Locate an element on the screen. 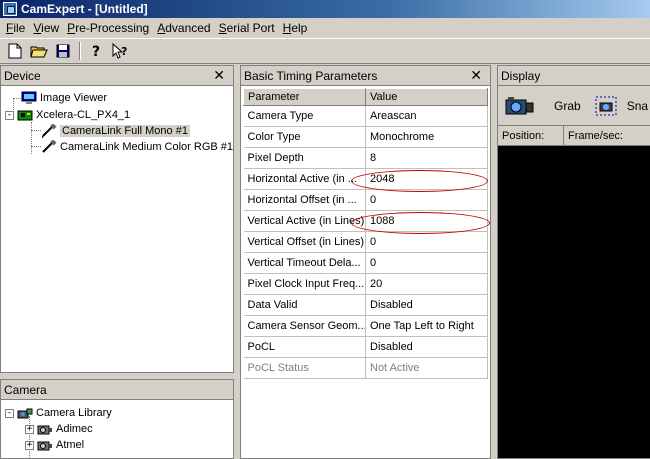 This screenshot has width=650, height=459. menu-help: Help is located at coordinates (295, 28).